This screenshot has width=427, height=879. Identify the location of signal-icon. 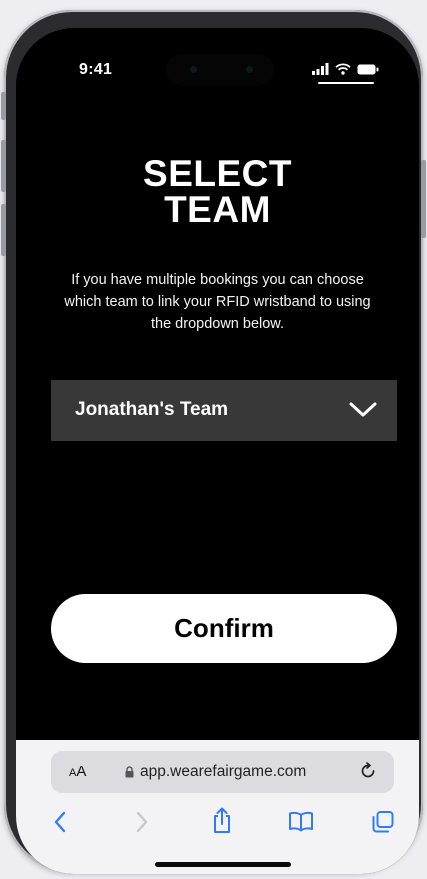
(320, 69).